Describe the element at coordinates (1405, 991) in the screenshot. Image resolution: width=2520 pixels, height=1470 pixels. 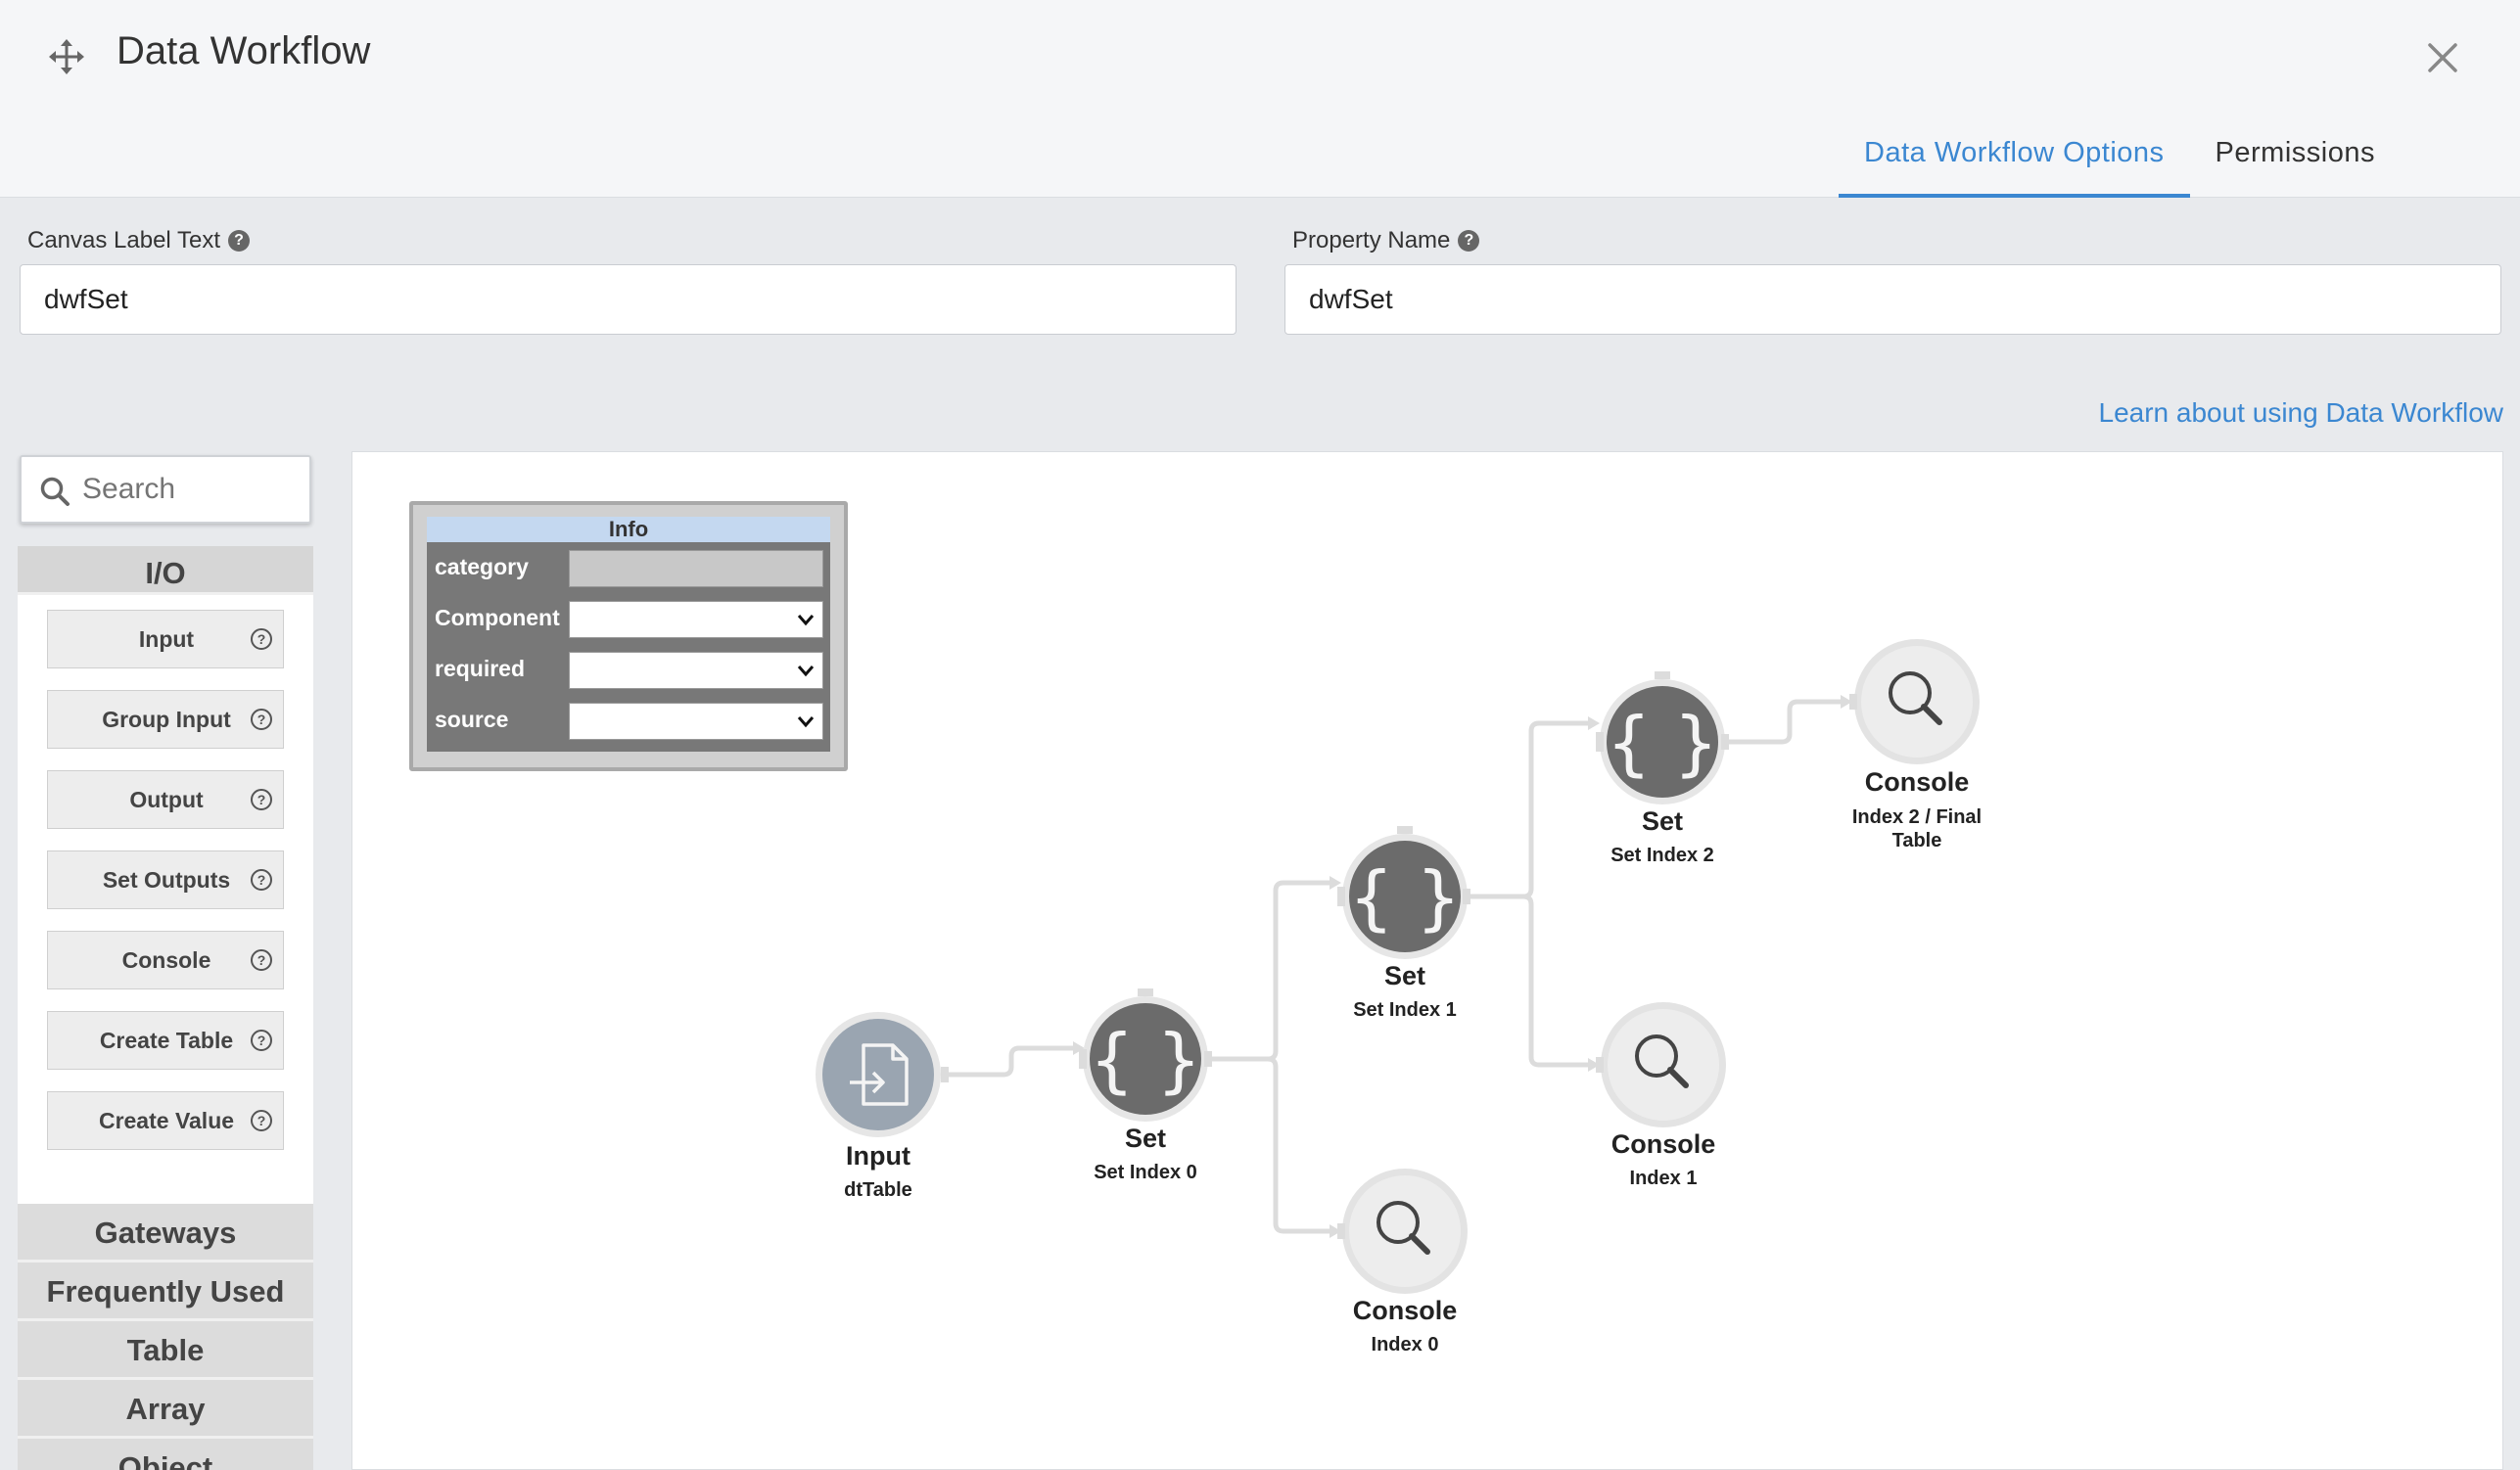
I see `node-set-index-1-label: Set Set Index 1` at that location.